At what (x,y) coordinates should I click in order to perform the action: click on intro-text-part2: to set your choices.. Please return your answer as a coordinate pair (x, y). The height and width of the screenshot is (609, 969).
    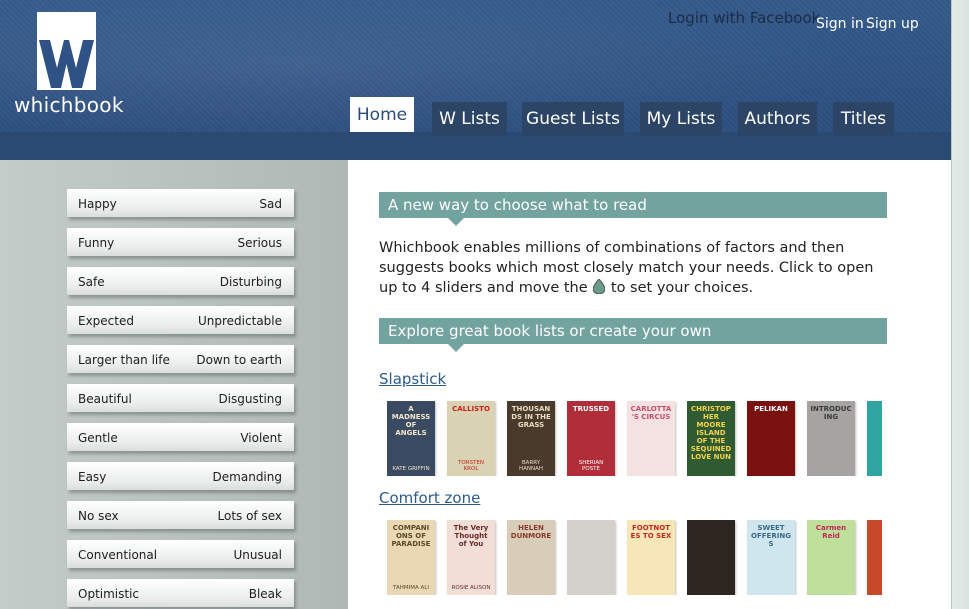
    Looking at the image, I should click on (682, 288).